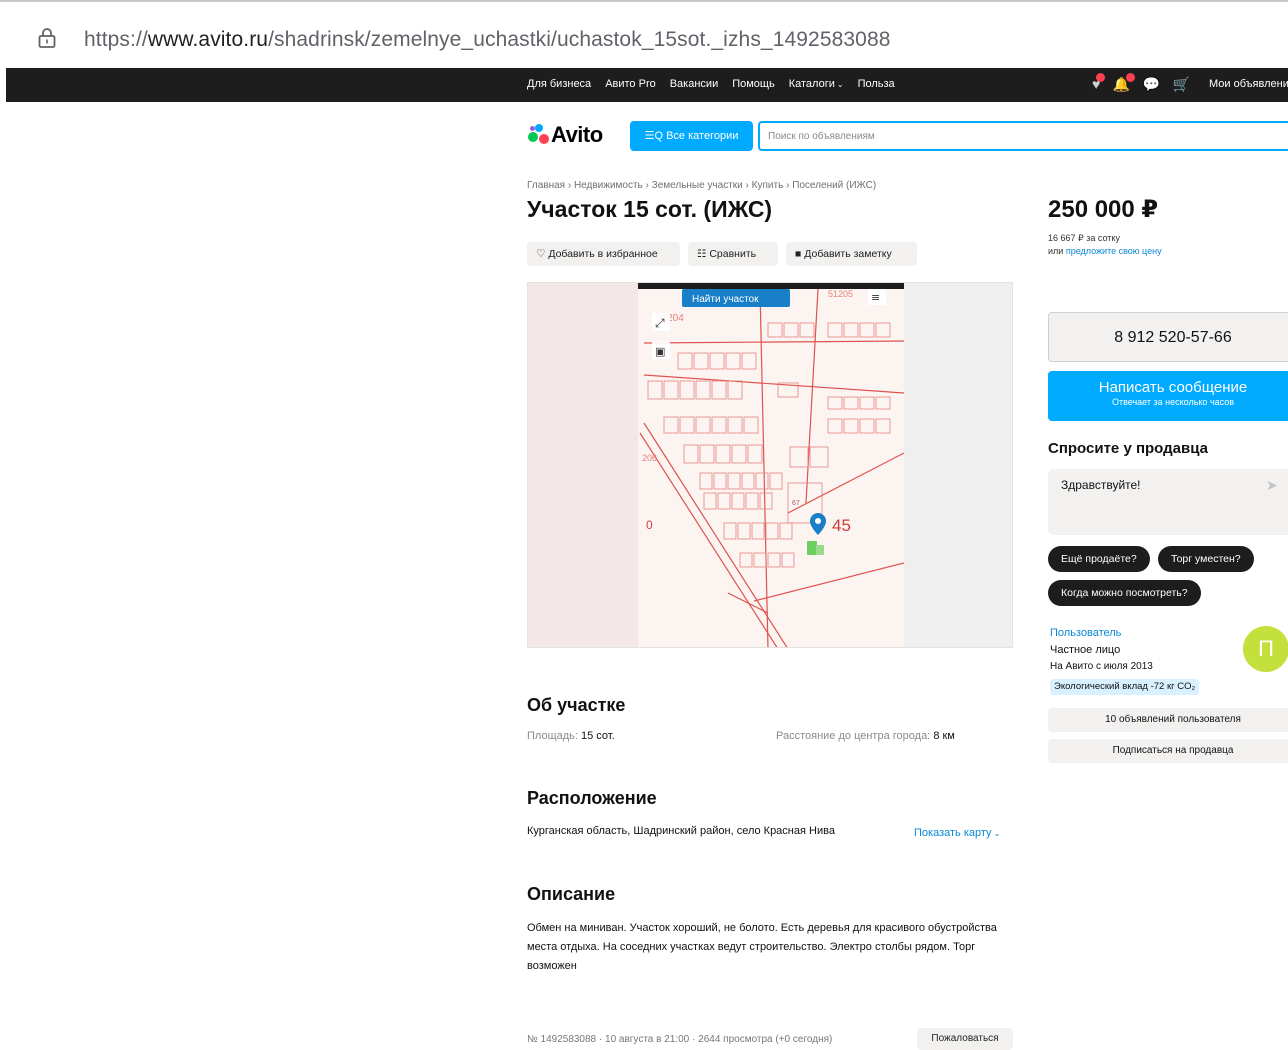 The height and width of the screenshot is (1050, 1288). What do you see at coordinates (655, 136) in the screenshot?
I see `categories-search-icon: ☰Q` at bounding box center [655, 136].